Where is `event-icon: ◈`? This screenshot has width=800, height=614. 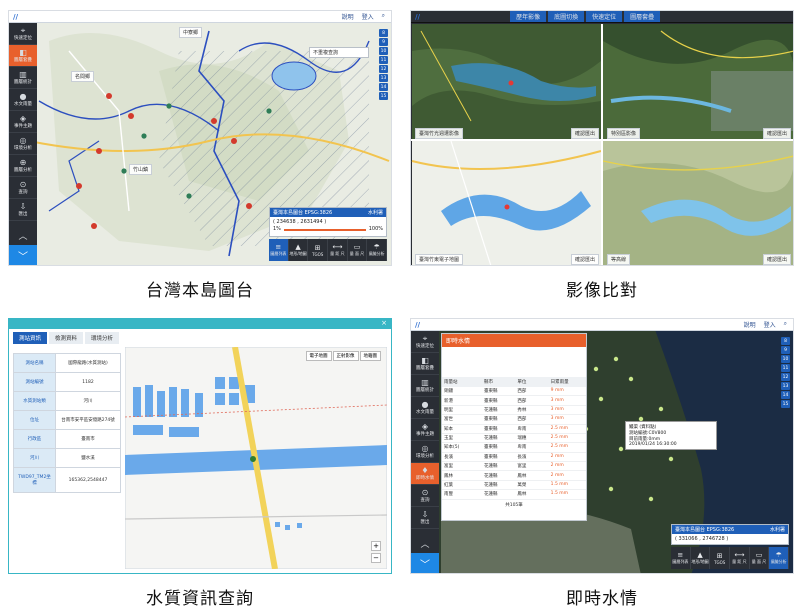 event-icon: ◈ is located at coordinates (425, 426).